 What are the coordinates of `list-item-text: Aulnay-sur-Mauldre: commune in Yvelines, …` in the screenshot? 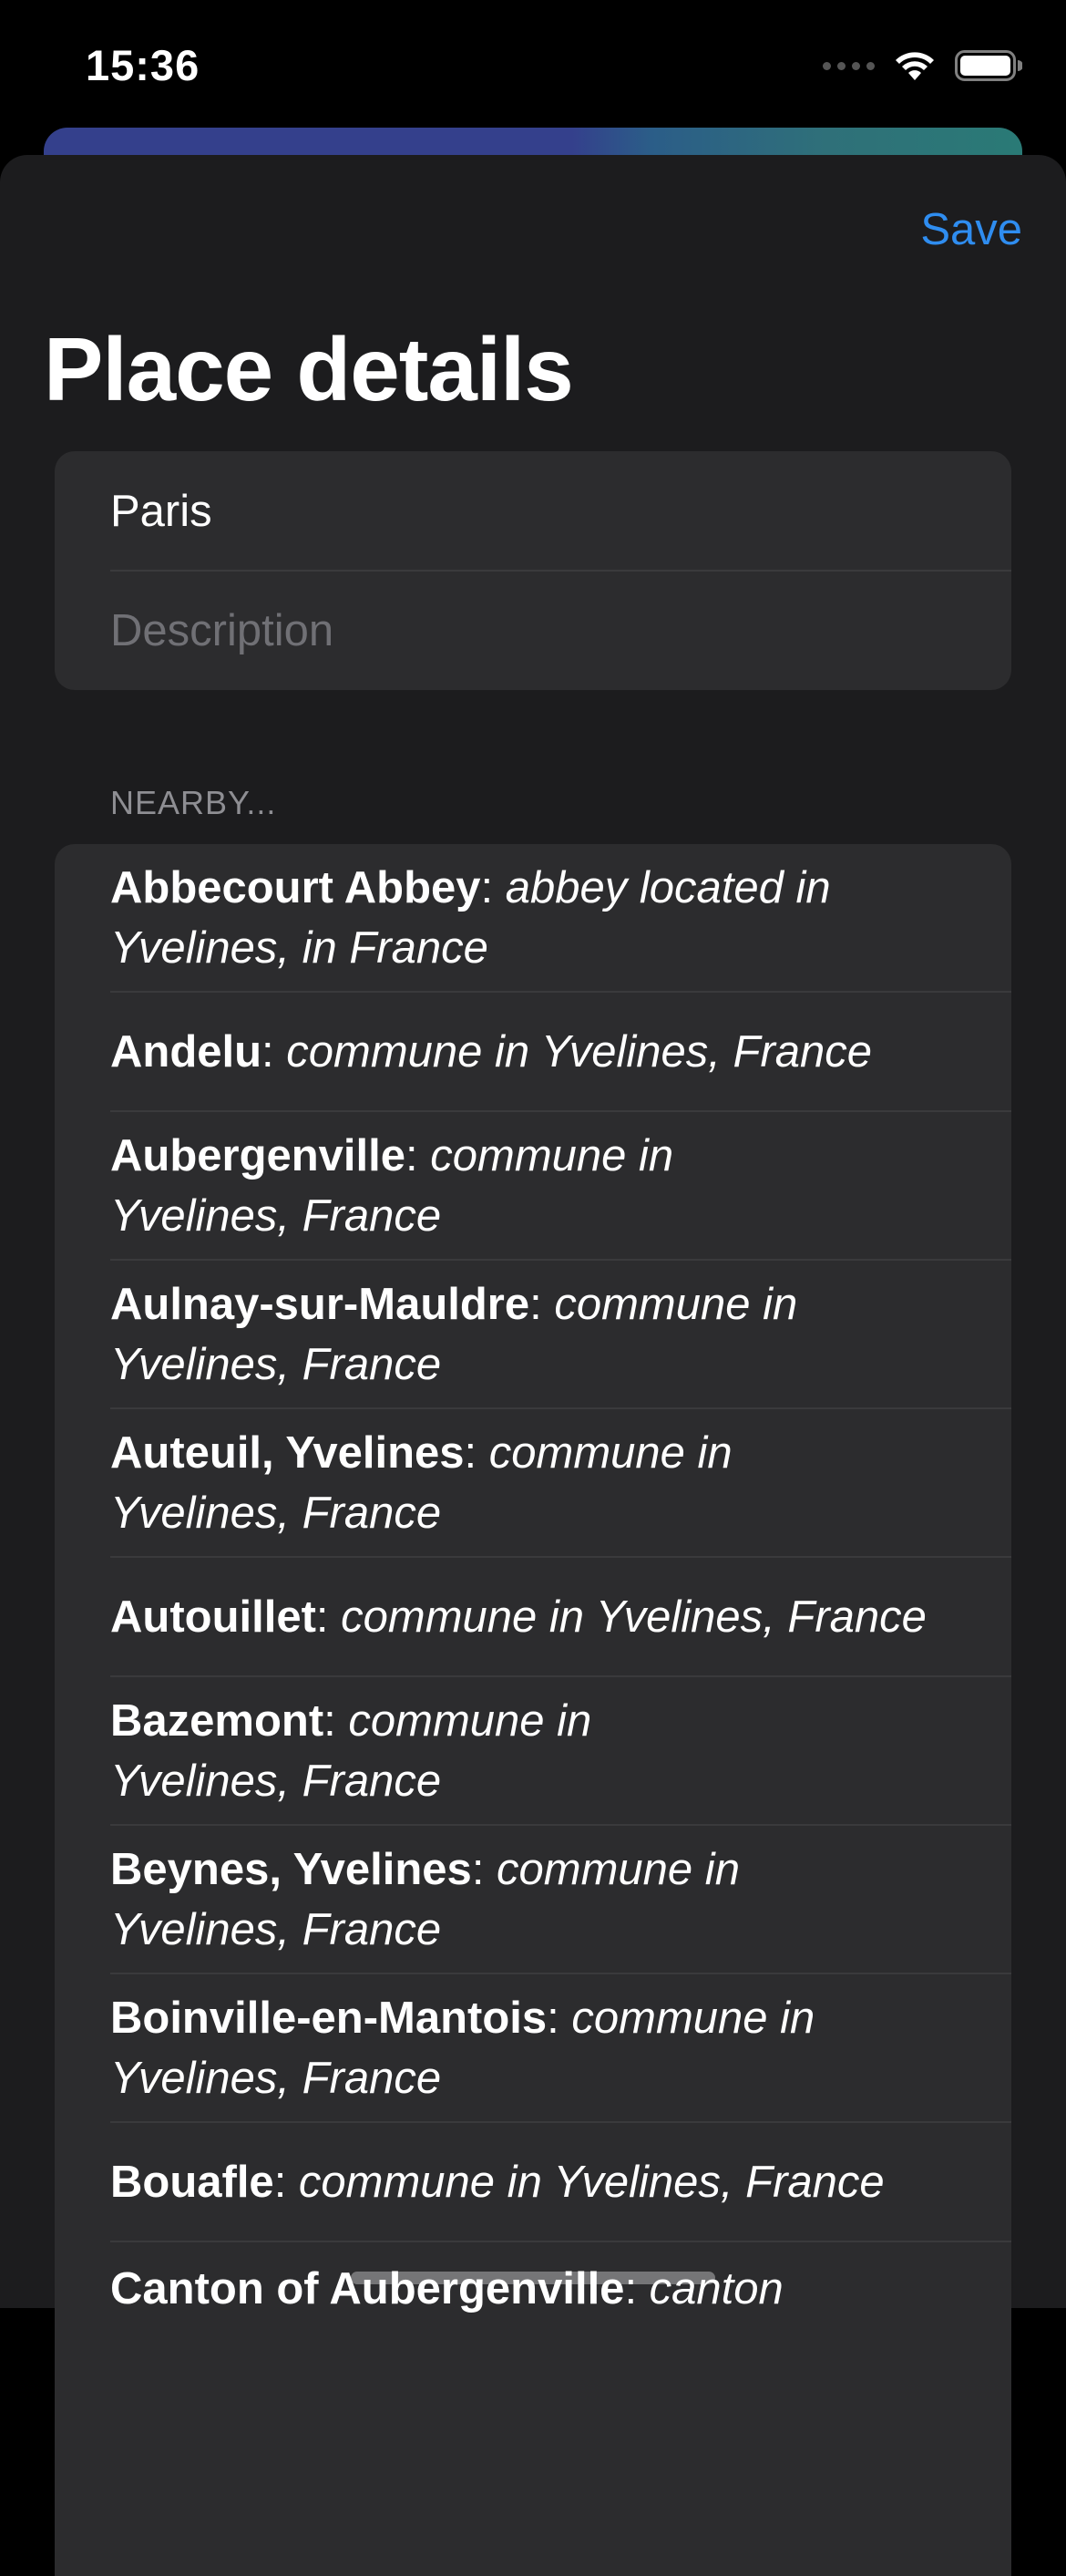 It's located at (454, 1334).